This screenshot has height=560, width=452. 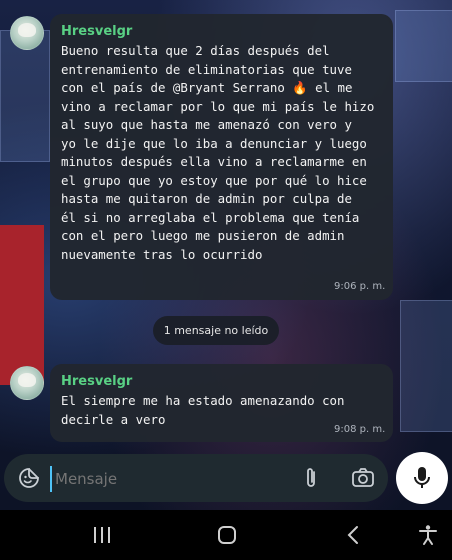 What do you see at coordinates (102, 537) in the screenshot?
I see `recents-icon` at bounding box center [102, 537].